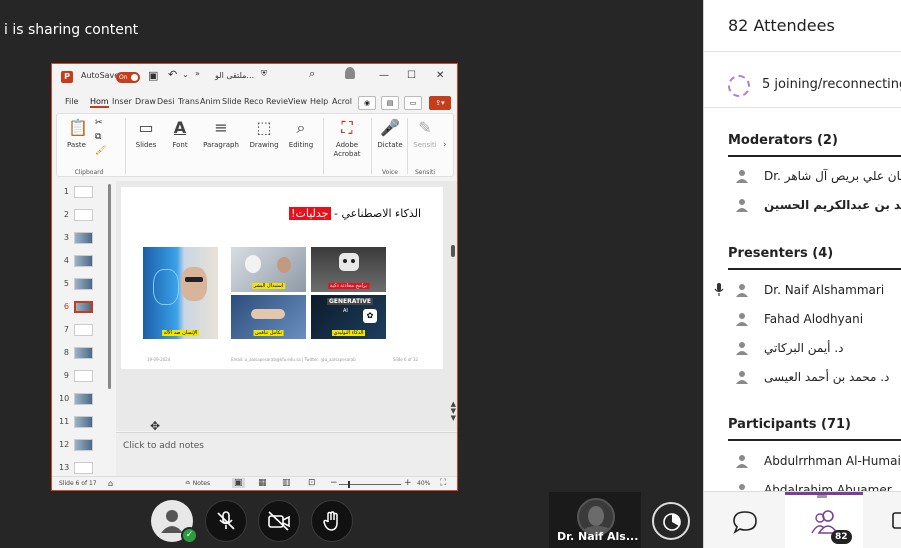 The image size is (901, 548). What do you see at coordinates (286, 447) in the screenshot?
I see `notes-pane: ✥ Click to add notes` at bounding box center [286, 447].